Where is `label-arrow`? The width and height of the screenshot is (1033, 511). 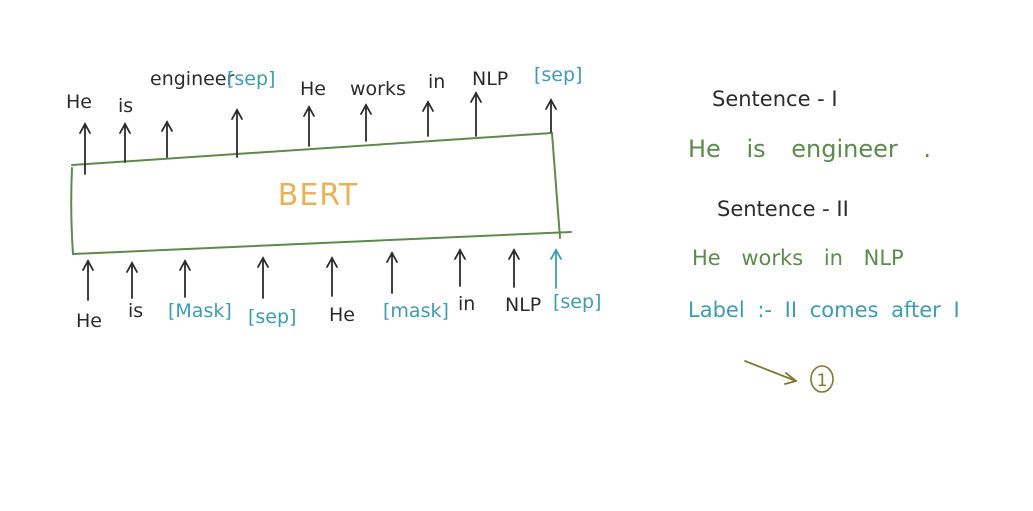 label-arrow is located at coordinates (770, 372).